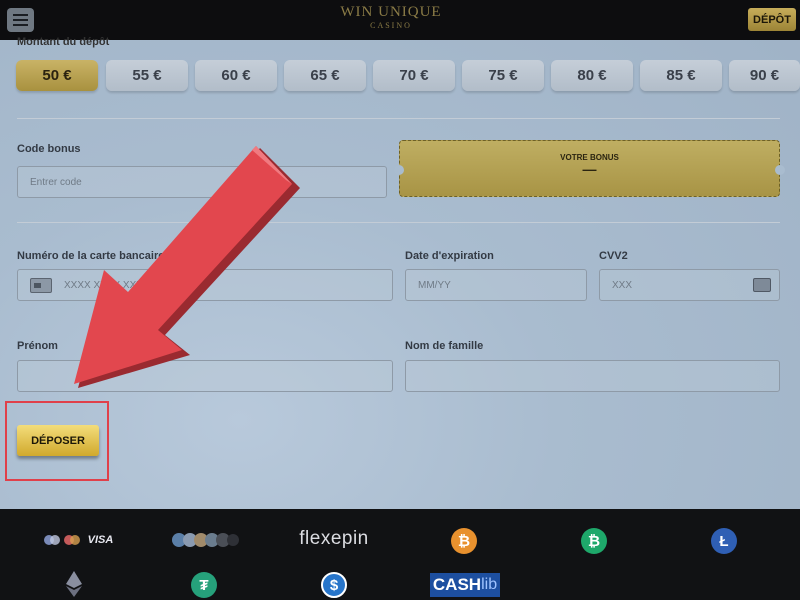  I want to click on last-name-label: Nom de famille, so click(444, 346).